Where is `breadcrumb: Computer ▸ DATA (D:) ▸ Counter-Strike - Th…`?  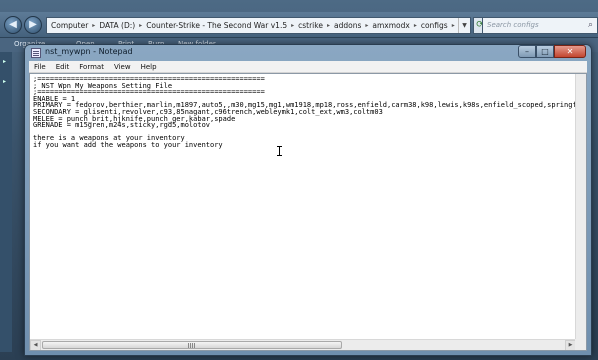 breadcrumb: Computer ▸ DATA (D:) ▸ Counter-Strike - Th… is located at coordinates (258, 25).